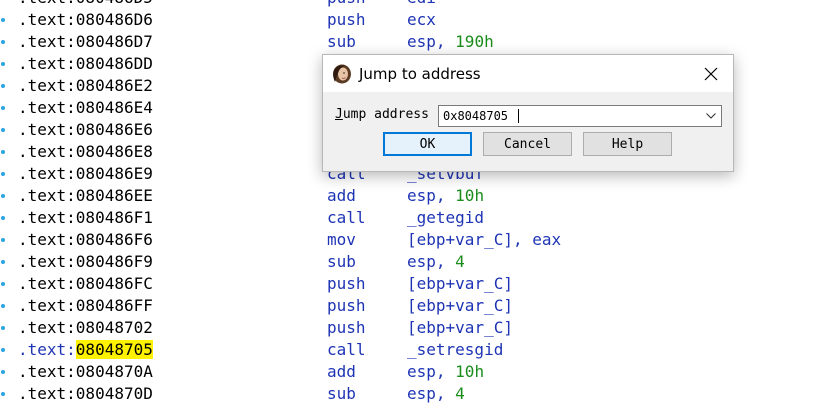 Image resolution: width=836 pixels, height=405 pixels. What do you see at coordinates (627, 144) in the screenshot?
I see `help-button: Help` at bounding box center [627, 144].